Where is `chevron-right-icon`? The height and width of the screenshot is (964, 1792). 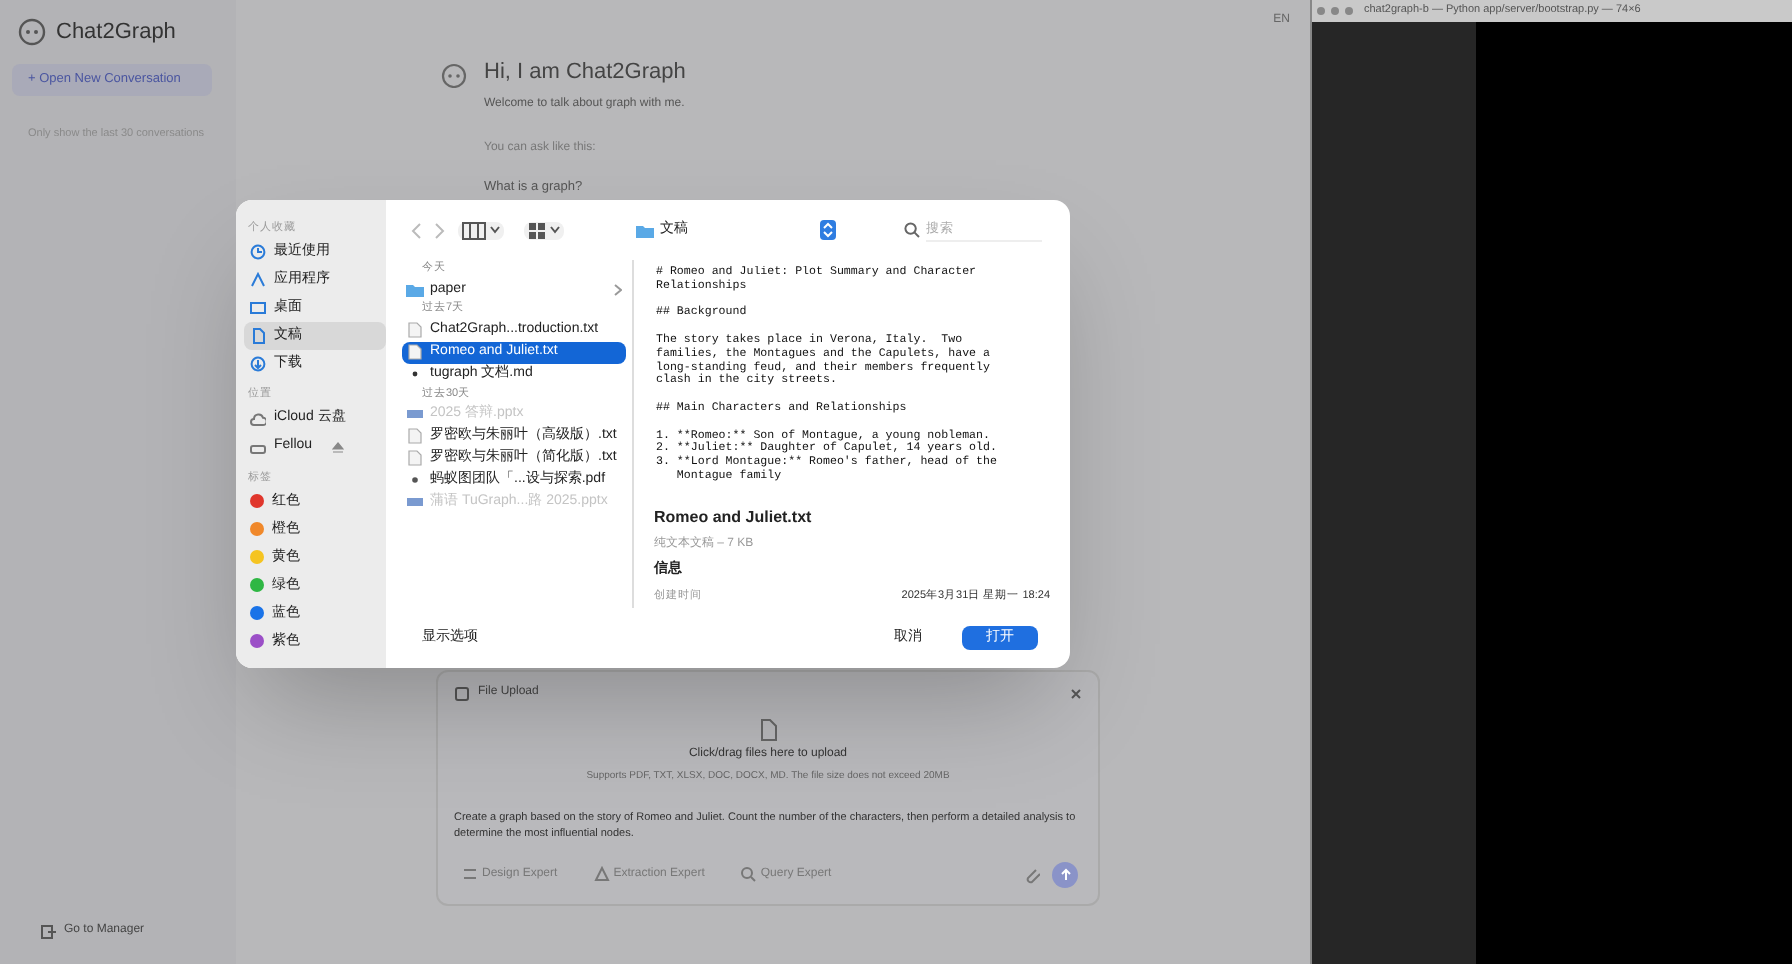 chevron-right-icon is located at coordinates (618, 289).